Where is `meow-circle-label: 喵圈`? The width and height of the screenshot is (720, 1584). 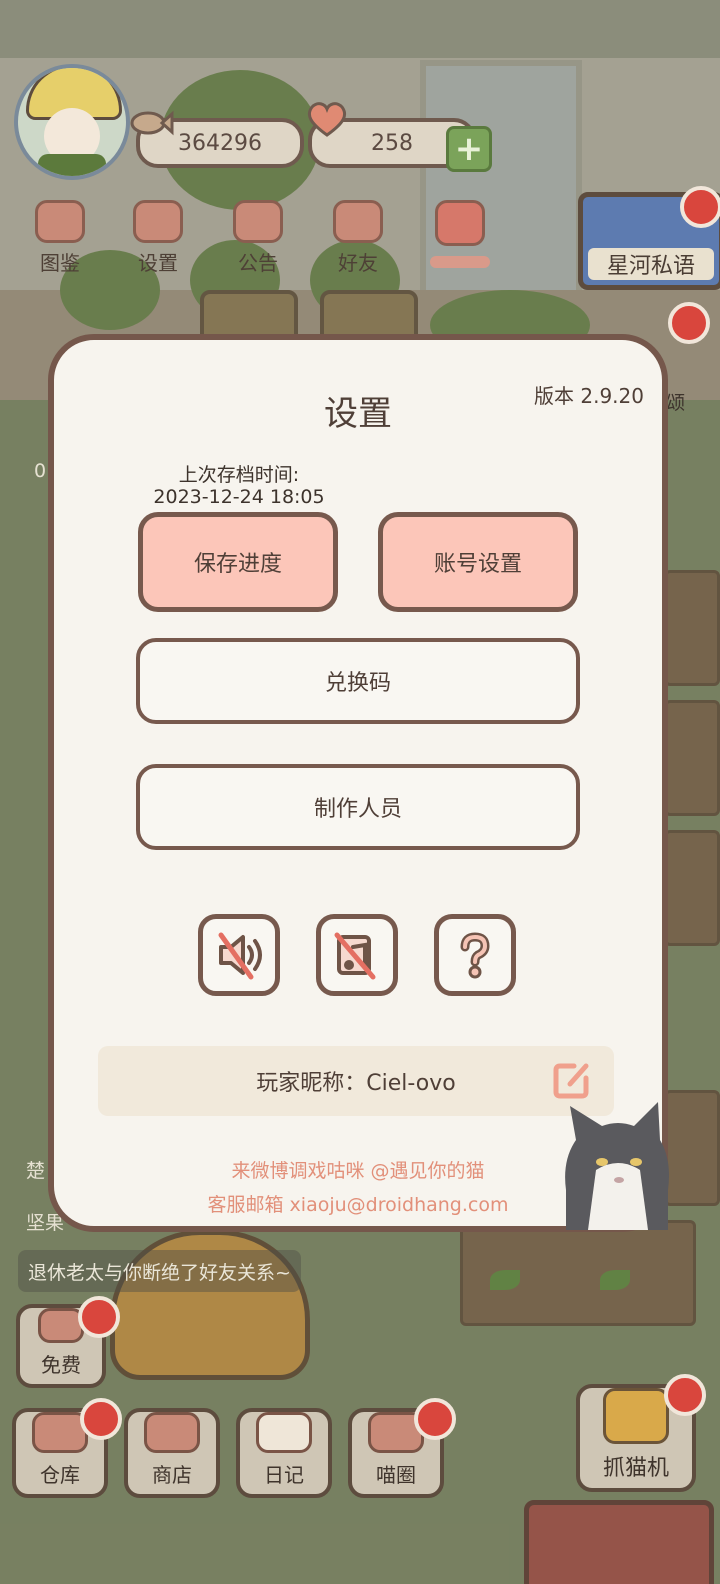 meow-circle-label: 喵圈 is located at coordinates (396, 1475).